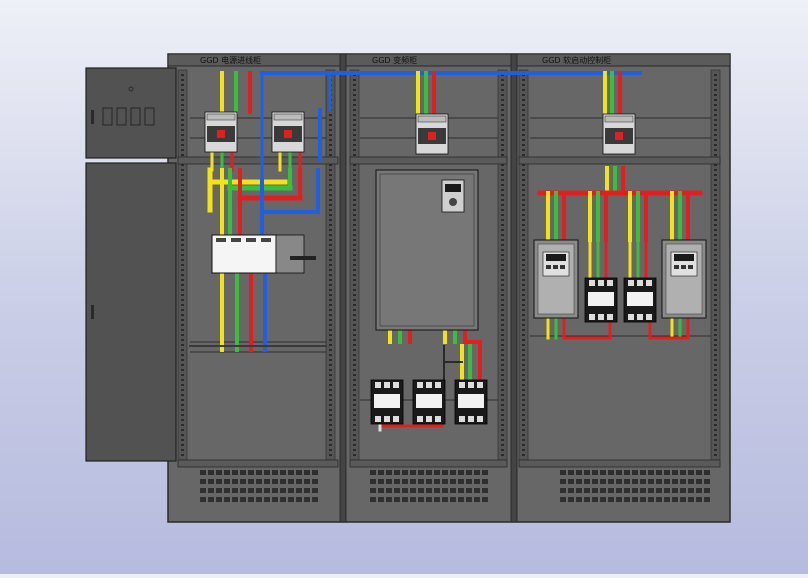  Describe the element at coordinates (92, 312) in the screenshot. I see `door-handle-icon` at that location.